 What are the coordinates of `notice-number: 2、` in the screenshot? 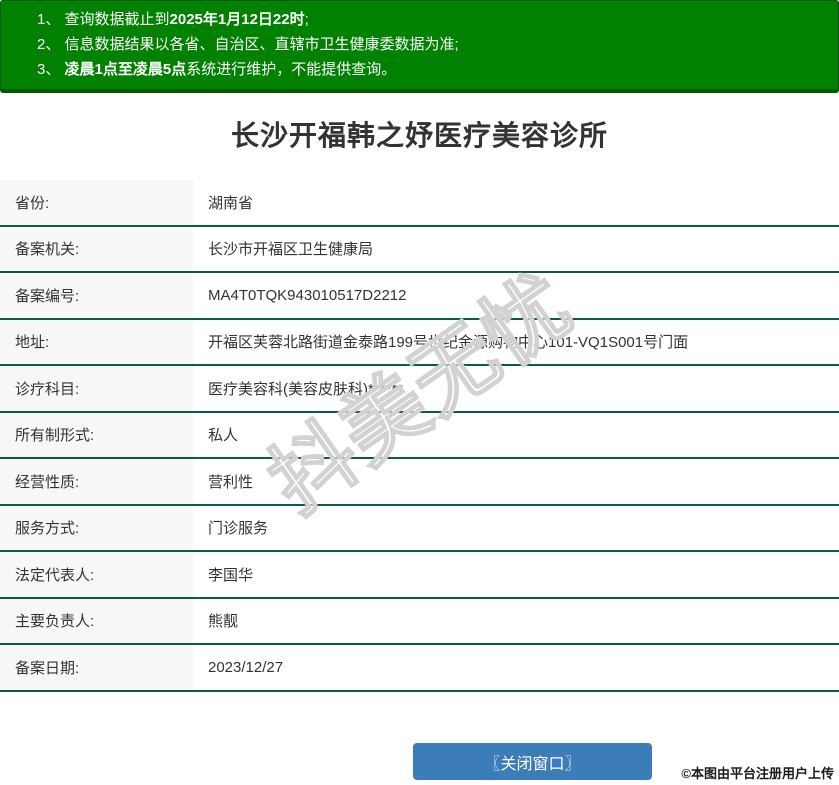 It's located at (51, 44).